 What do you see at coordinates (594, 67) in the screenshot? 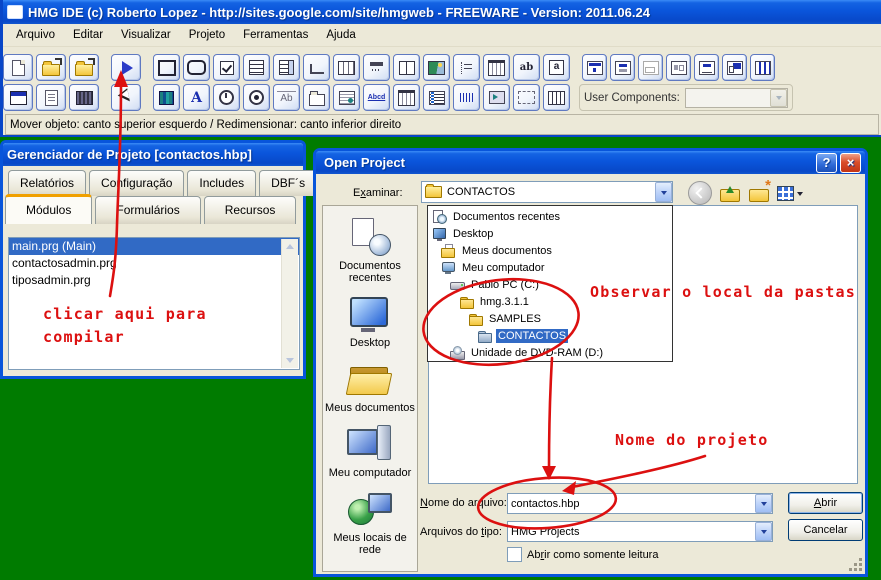
I see `dock-top-tool-button` at bounding box center [594, 67].